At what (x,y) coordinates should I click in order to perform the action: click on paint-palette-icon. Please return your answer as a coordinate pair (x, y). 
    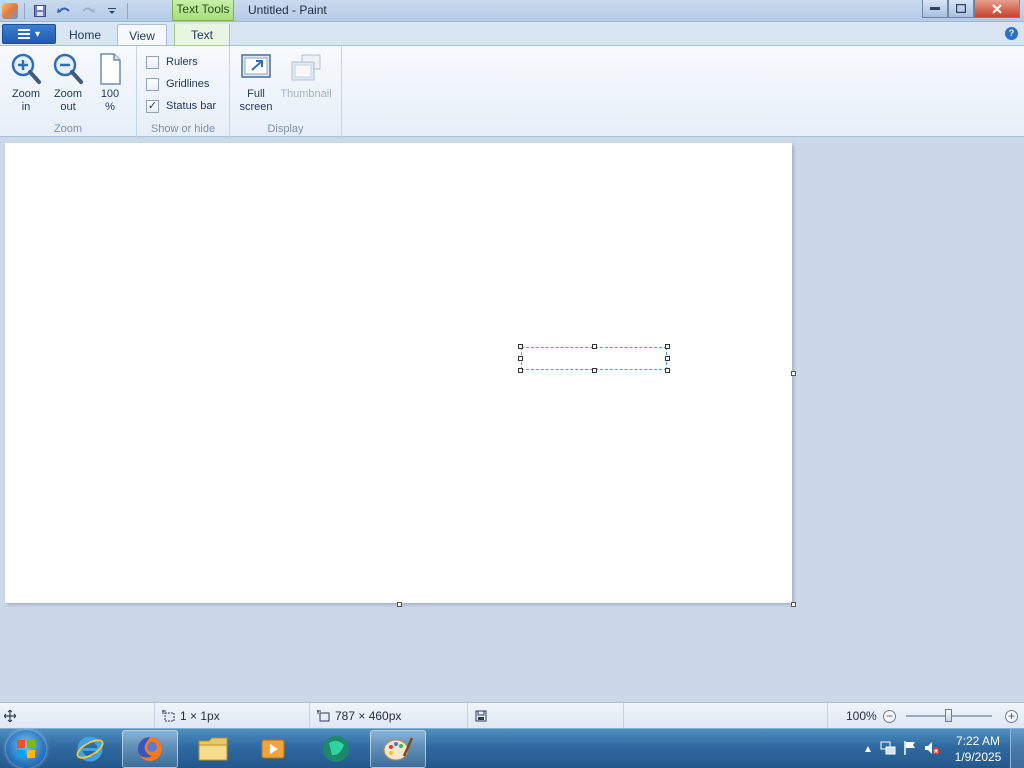
    Looking at the image, I should click on (398, 749).